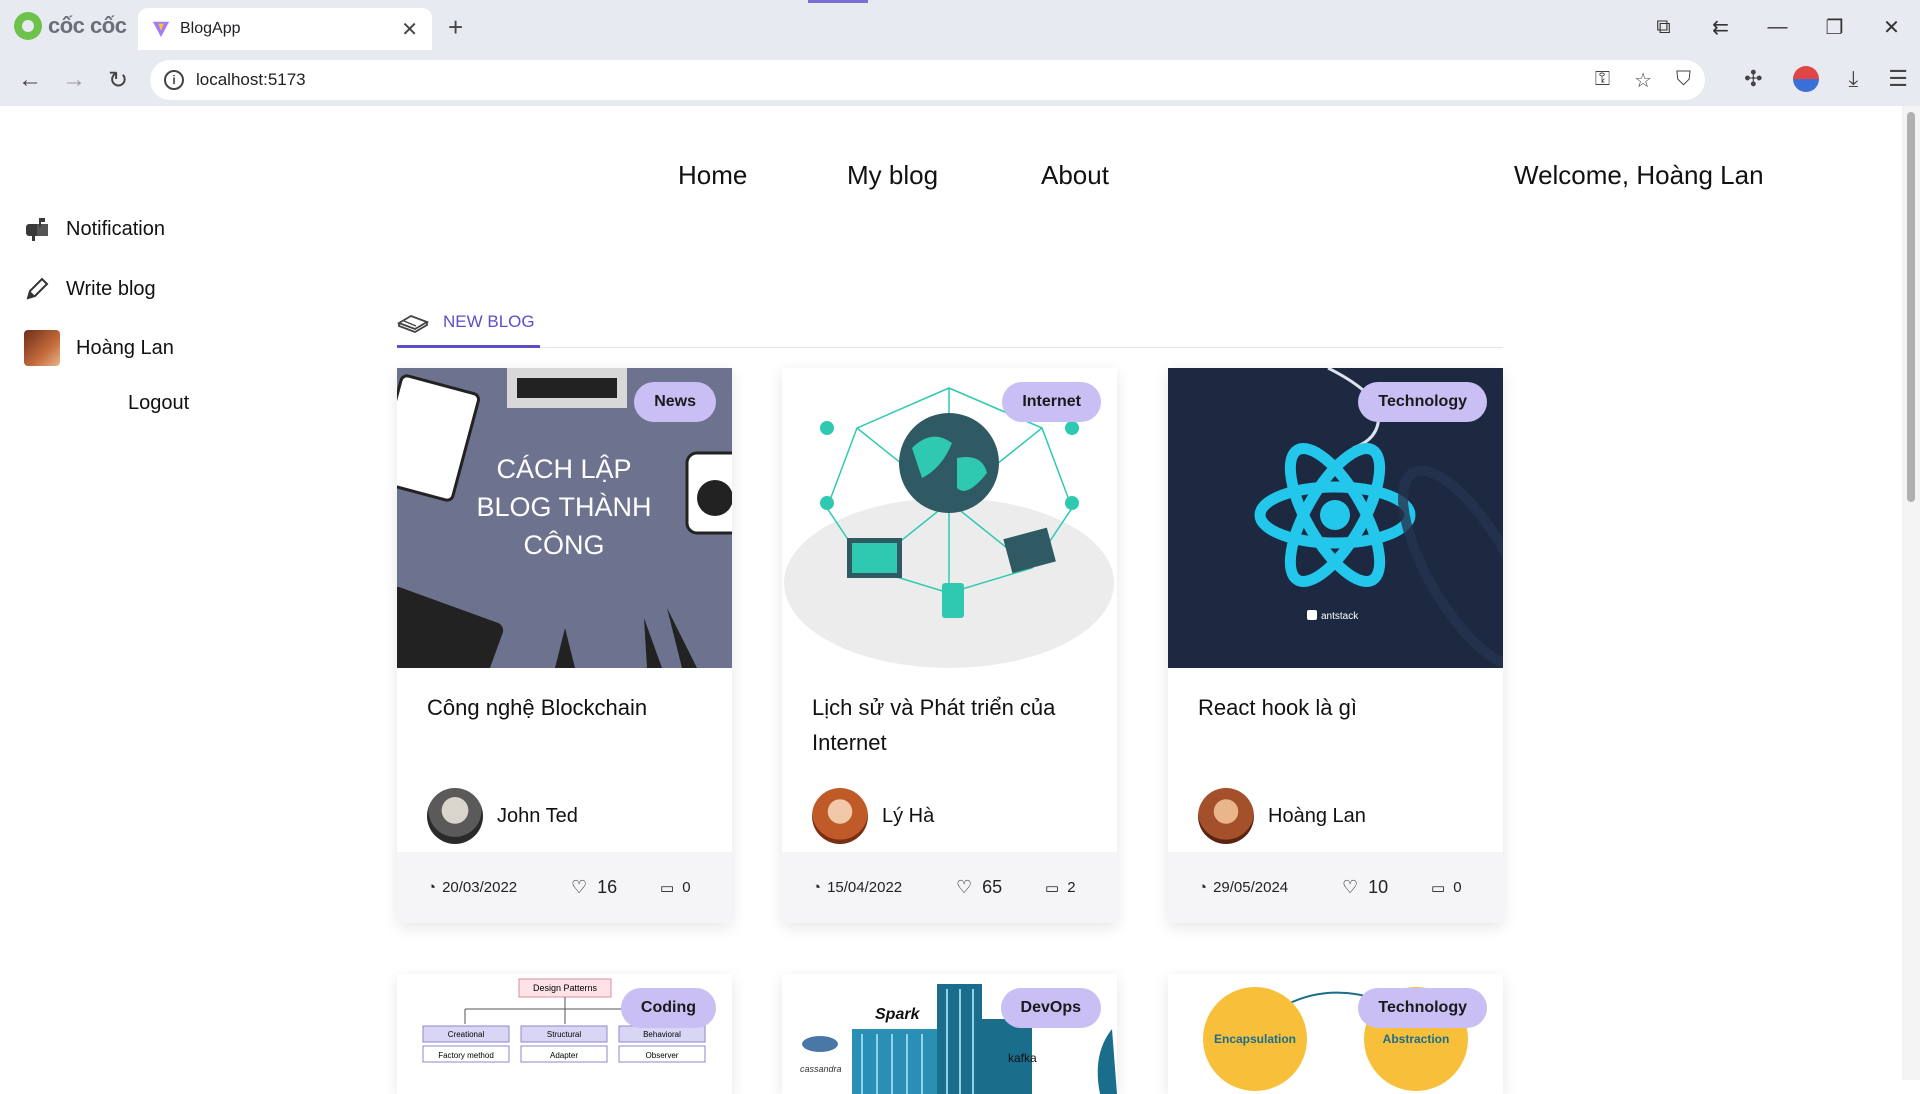 The width and height of the screenshot is (1920, 1094). Describe the element at coordinates (1282, 816) in the screenshot. I see `author-info: Hoàng Lan` at that location.